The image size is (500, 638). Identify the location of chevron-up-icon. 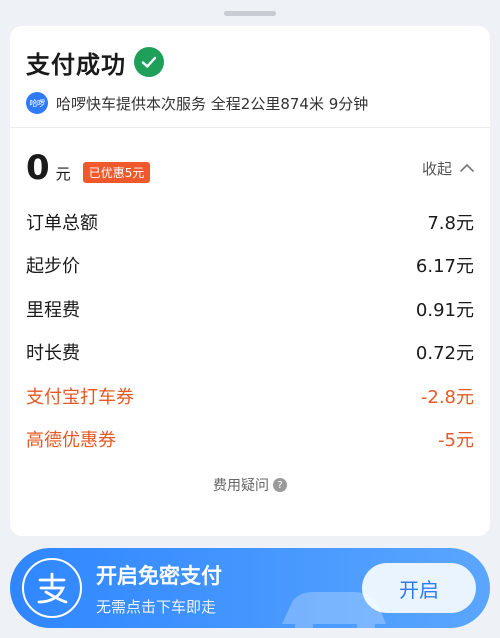
(467, 167).